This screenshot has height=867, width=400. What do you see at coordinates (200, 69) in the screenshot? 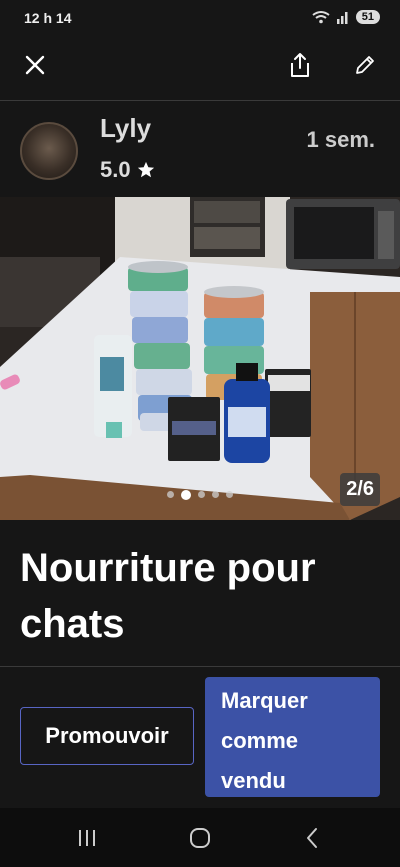
I see `top-toolbar` at bounding box center [200, 69].